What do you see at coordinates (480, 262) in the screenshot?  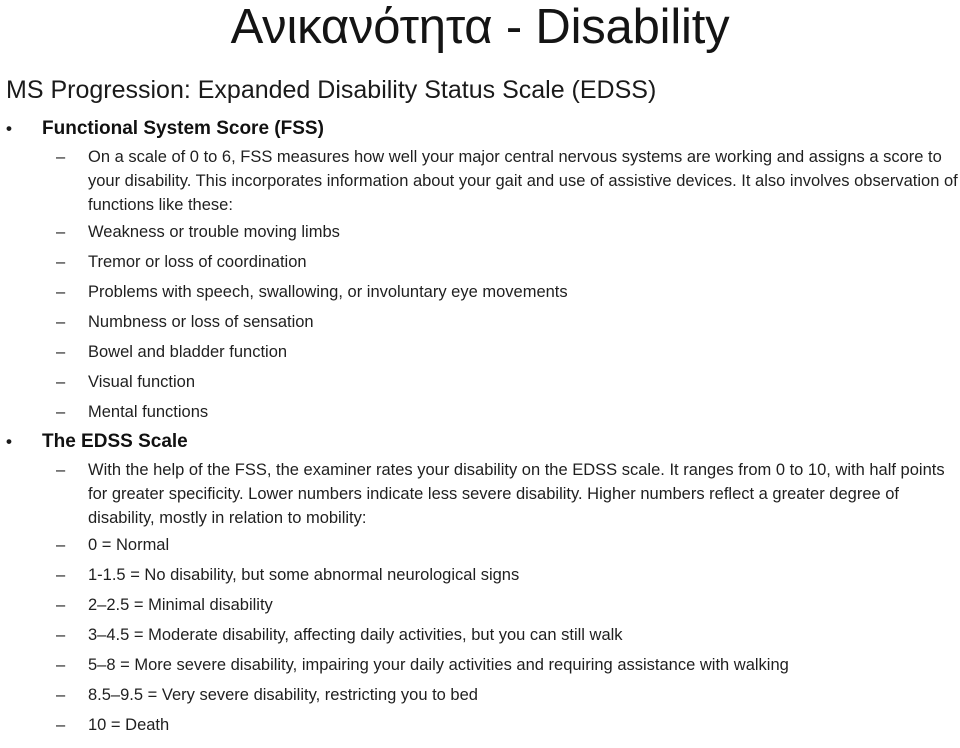 I see `outline-item-fss-function: – Tremor or loss of coordination` at bounding box center [480, 262].